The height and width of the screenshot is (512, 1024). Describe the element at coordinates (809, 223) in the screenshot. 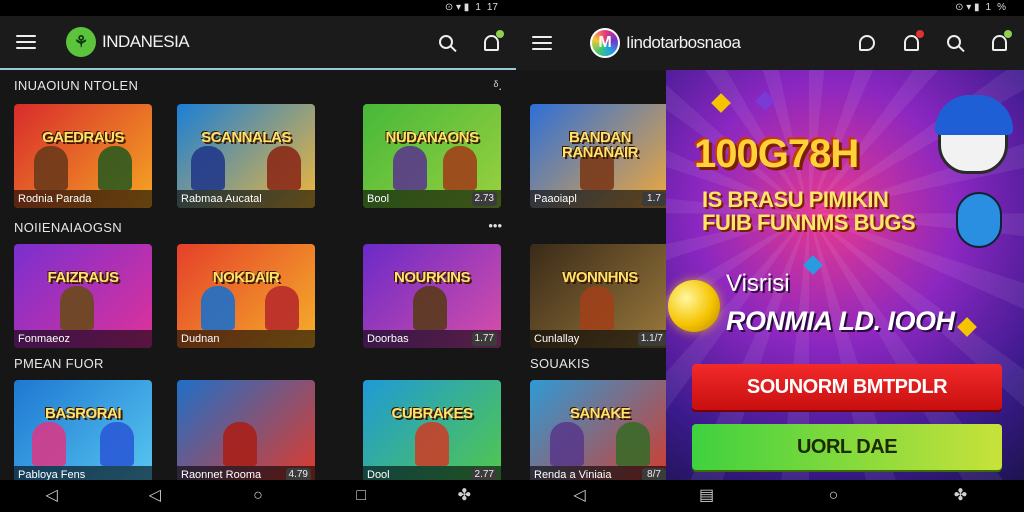

I see `promo-subtitle-line: FUIB FUNNMS BUGS` at that location.